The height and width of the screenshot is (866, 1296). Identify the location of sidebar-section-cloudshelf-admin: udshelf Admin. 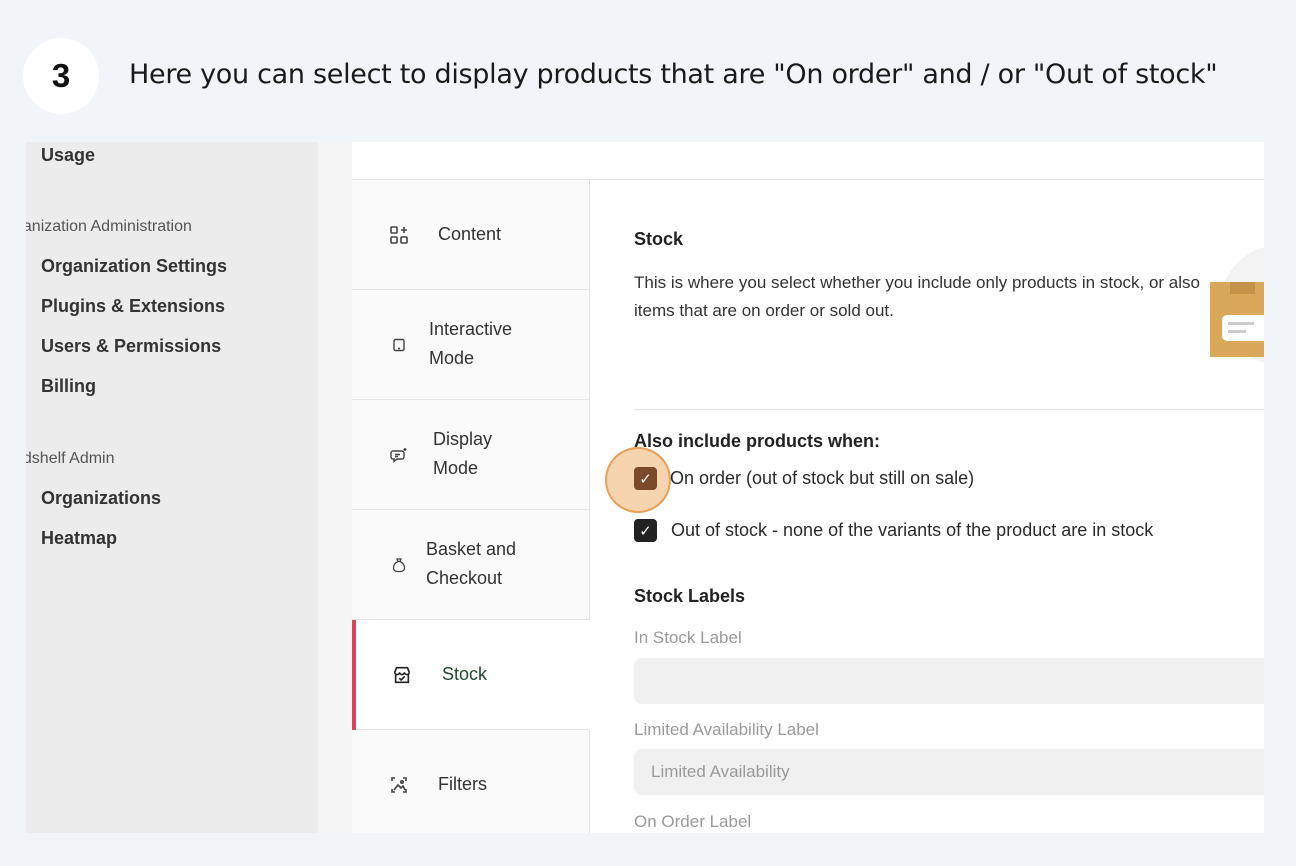
(70, 458).